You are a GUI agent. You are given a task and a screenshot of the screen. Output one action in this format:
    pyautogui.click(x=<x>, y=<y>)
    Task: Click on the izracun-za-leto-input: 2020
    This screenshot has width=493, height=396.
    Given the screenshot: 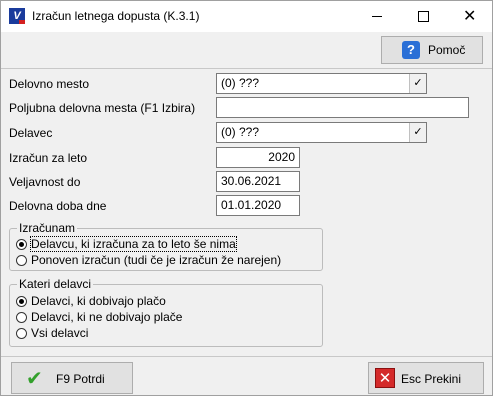 What is the action you would take?
    pyautogui.click(x=258, y=157)
    